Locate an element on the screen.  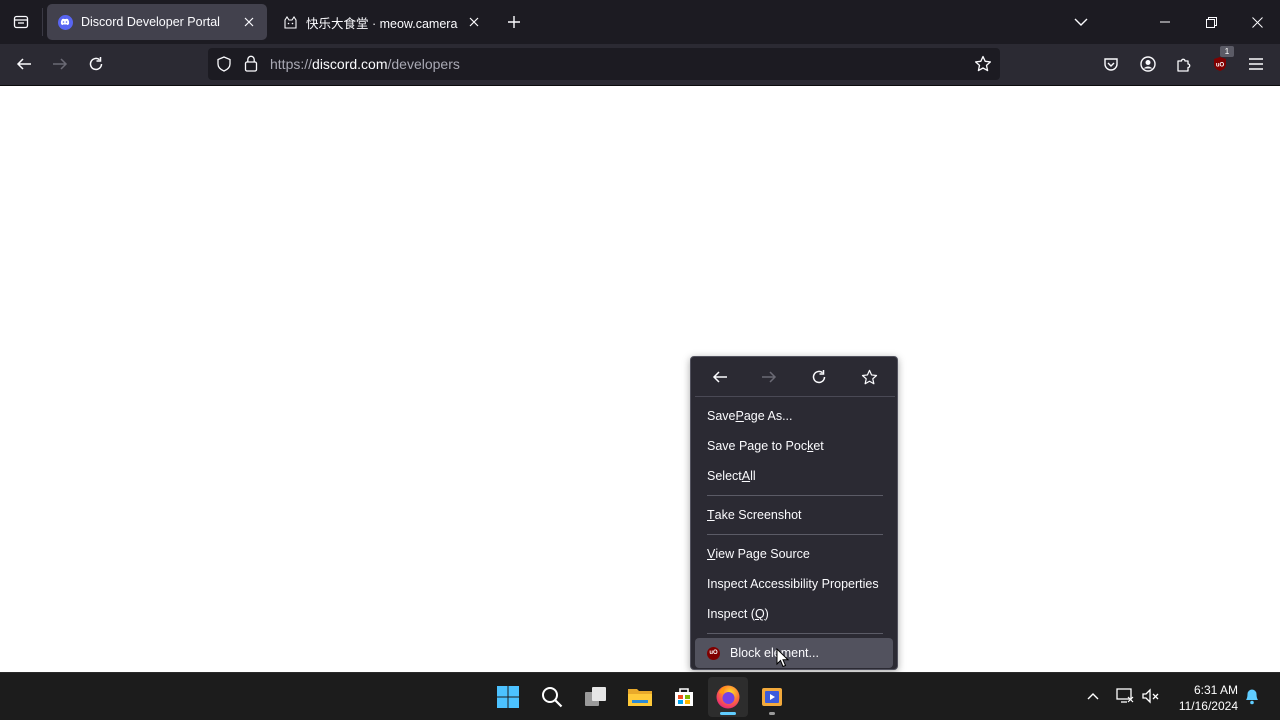
context-bookmark-button is located at coordinates (869, 377).